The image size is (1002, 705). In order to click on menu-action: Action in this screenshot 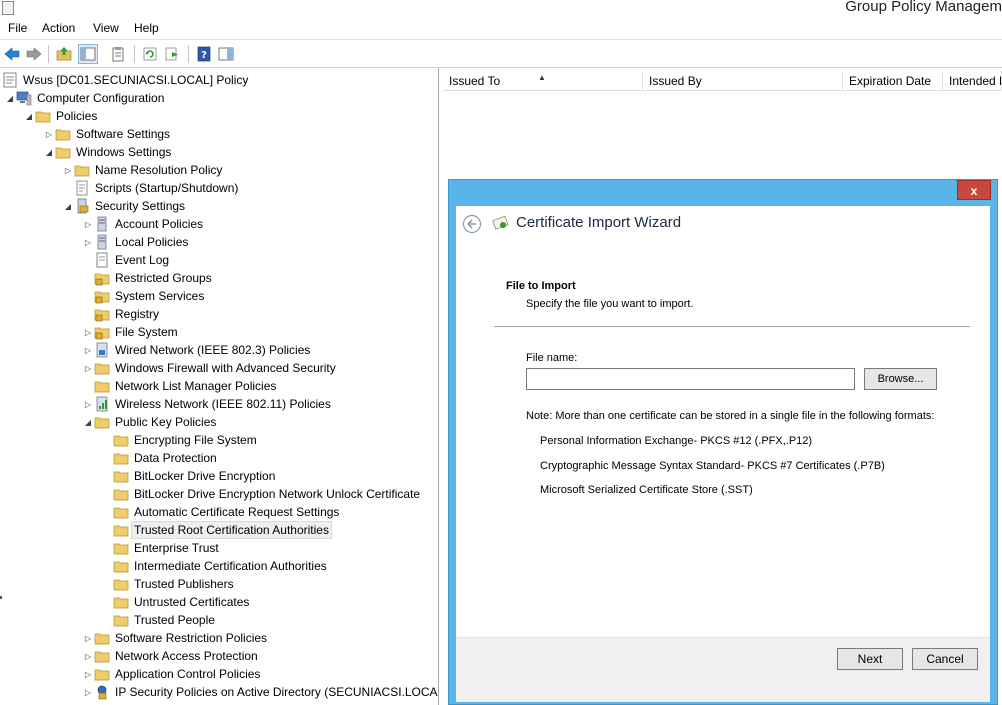, I will do `click(58, 28)`.